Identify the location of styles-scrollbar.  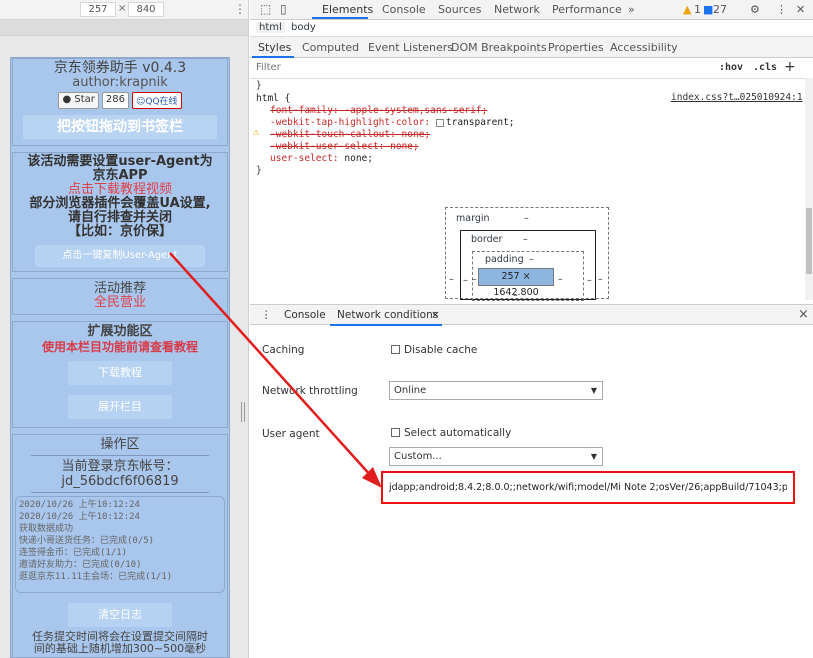
(809, 189).